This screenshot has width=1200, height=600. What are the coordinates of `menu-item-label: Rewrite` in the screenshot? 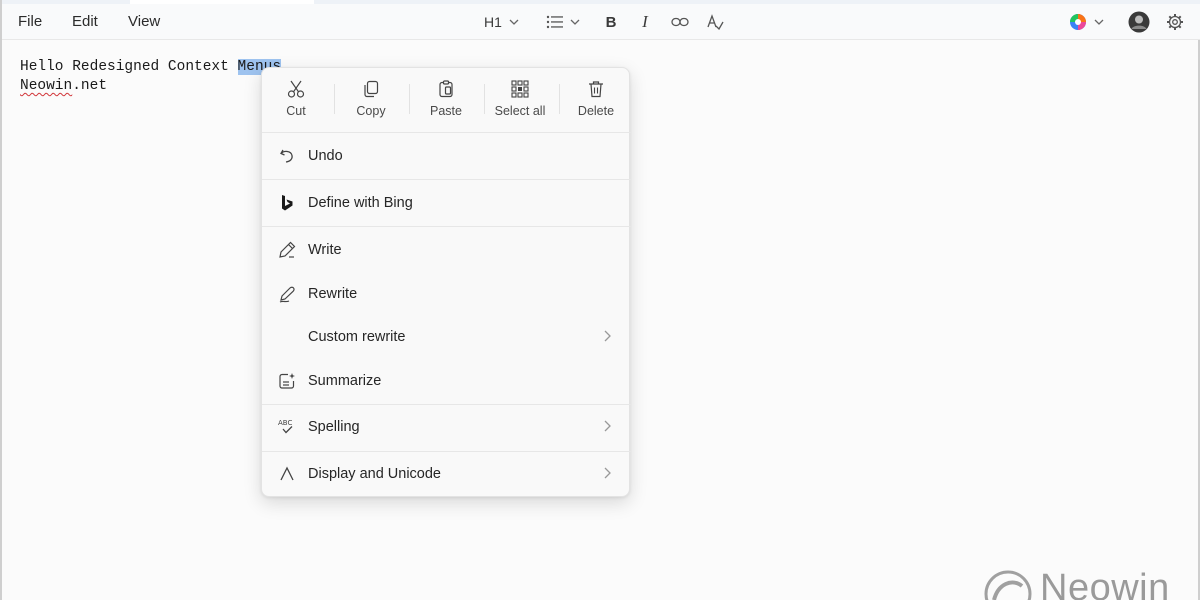 It's located at (333, 294).